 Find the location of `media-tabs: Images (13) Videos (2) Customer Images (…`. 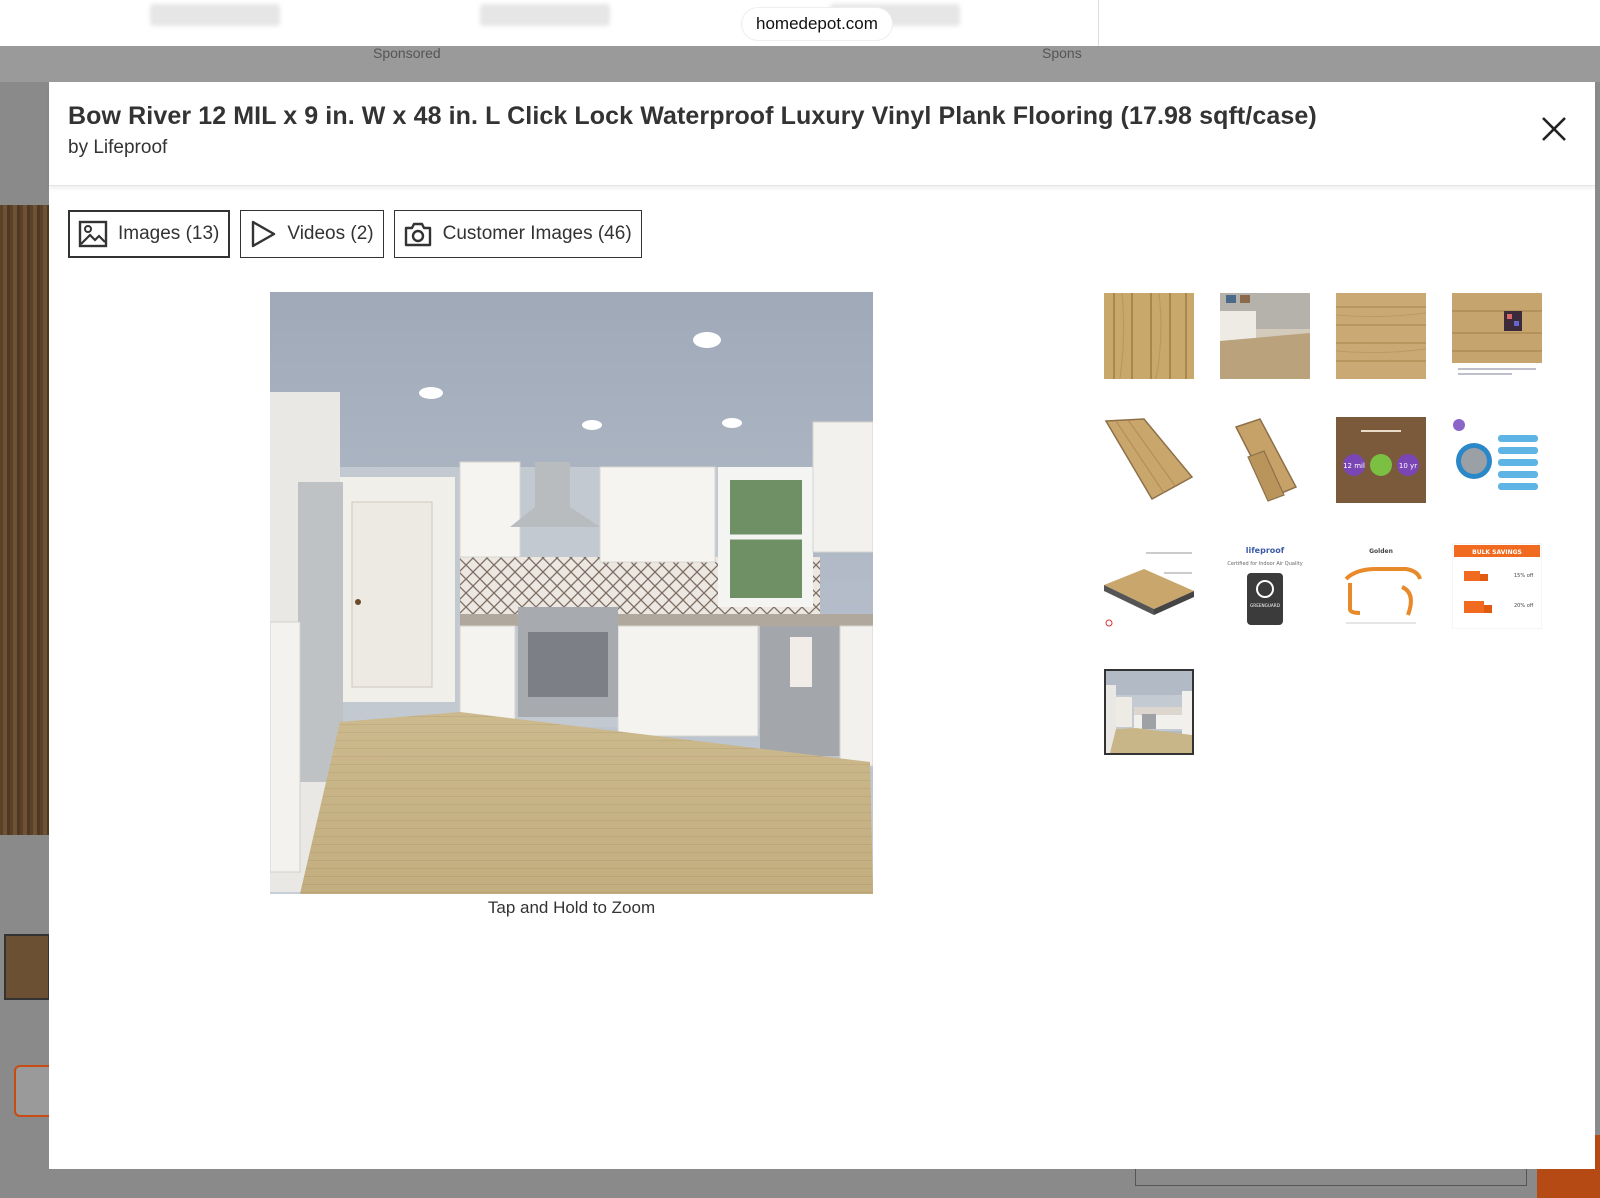

media-tabs: Images (13) Videos (2) Customer Images (… is located at coordinates (355, 234).